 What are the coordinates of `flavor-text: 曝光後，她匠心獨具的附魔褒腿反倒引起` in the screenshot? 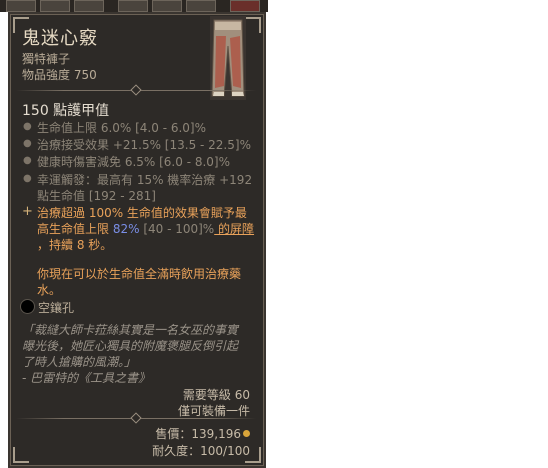 It's located at (130, 346).